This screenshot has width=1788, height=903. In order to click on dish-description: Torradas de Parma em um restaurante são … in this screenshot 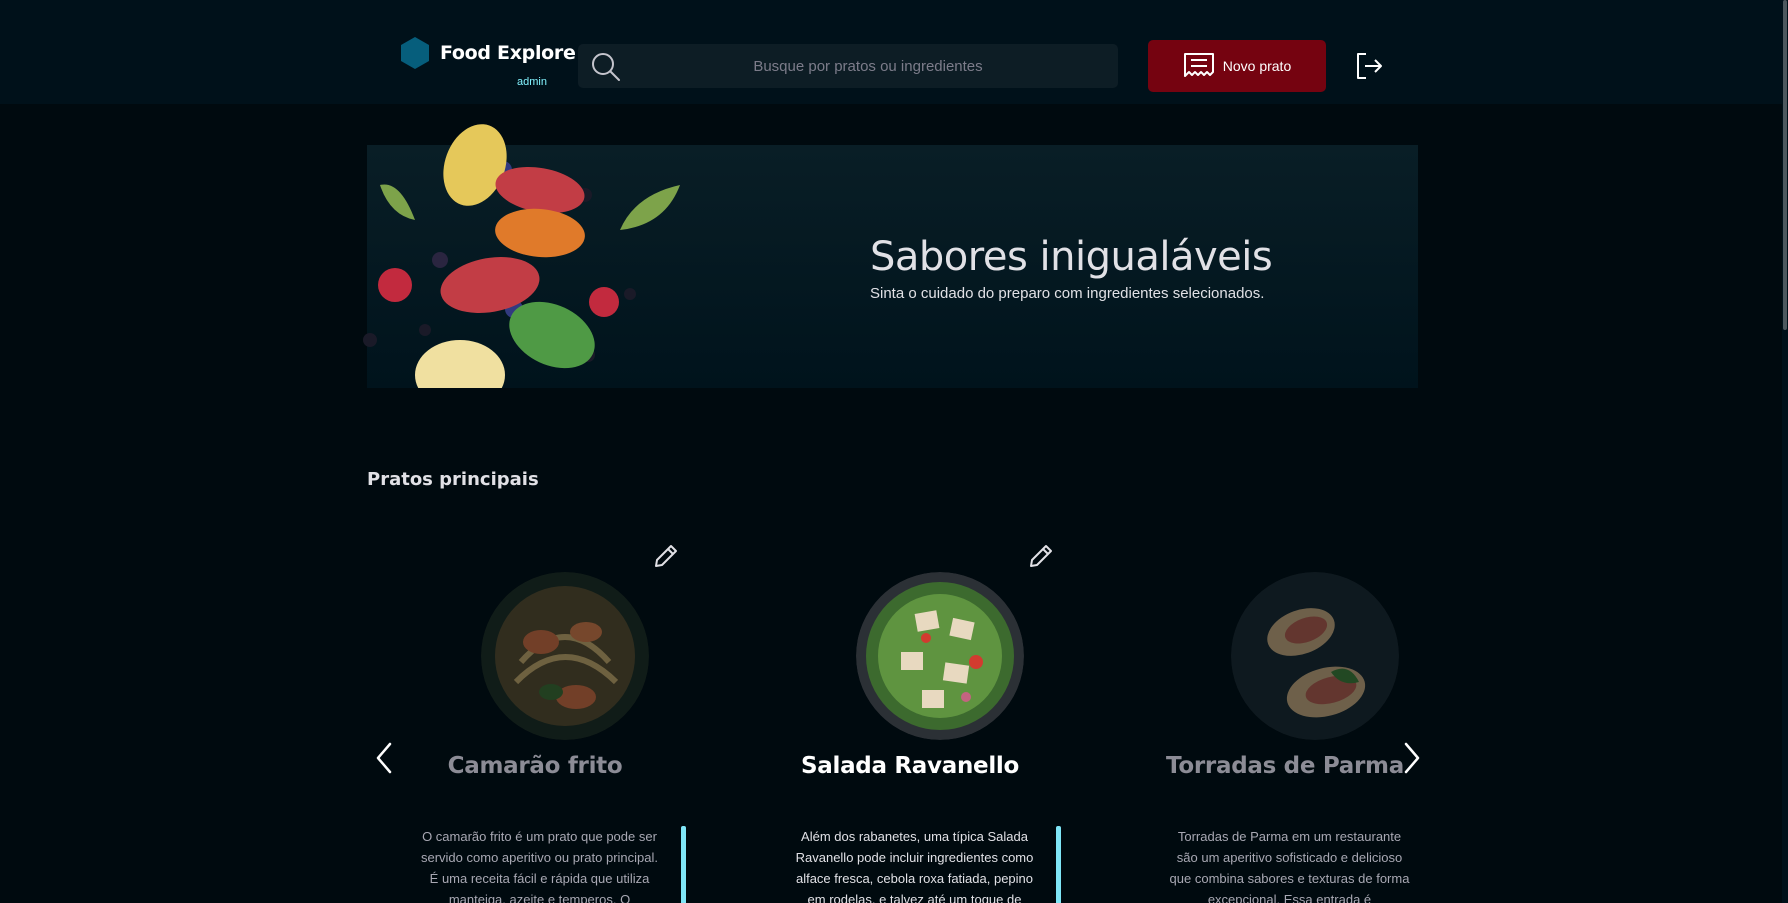, I will do `click(1289, 866)`.